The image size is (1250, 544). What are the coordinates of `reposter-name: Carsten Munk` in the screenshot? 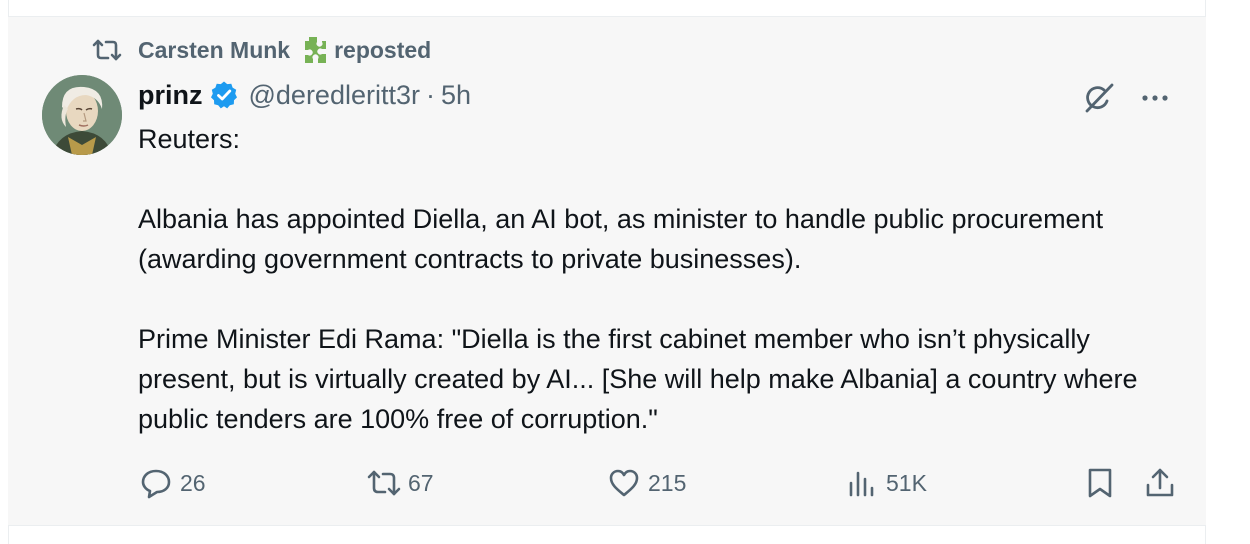 It's located at (214, 50).